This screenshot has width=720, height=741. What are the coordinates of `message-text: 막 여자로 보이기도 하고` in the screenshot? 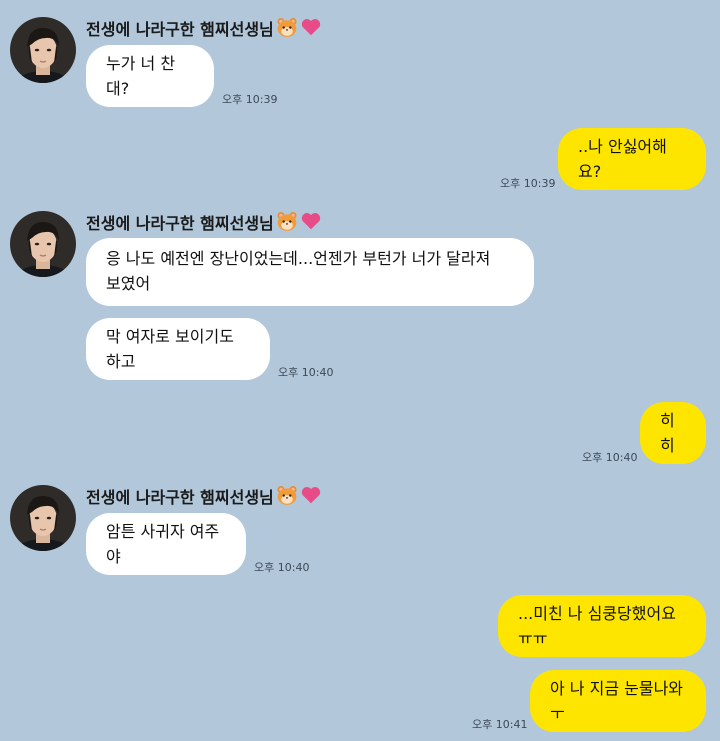 It's located at (170, 349).